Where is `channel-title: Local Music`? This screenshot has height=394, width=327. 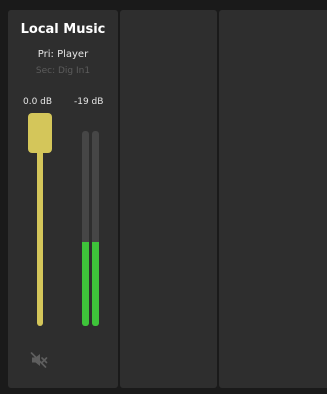 channel-title: Local Music is located at coordinates (63, 29).